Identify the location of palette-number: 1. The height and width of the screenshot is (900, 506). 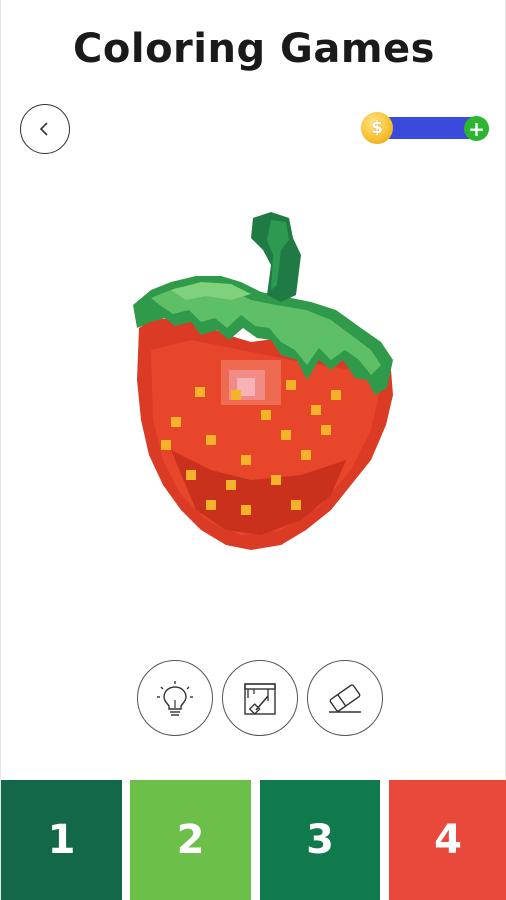
(61, 840).